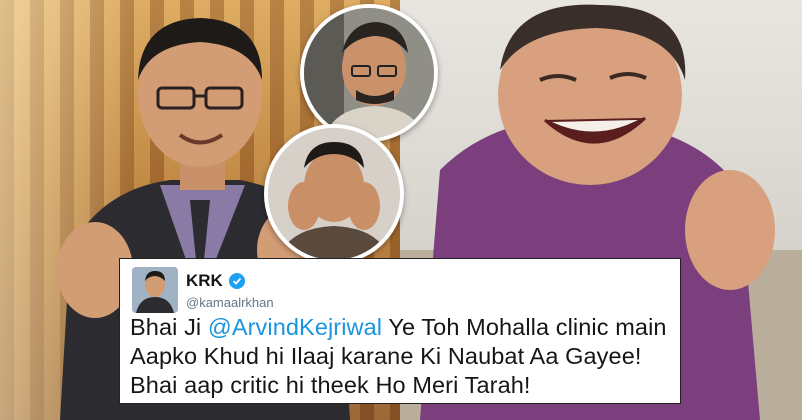 Image resolution: width=802 pixels, height=420 pixels. I want to click on inset-photo-bottom, so click(334, 194).